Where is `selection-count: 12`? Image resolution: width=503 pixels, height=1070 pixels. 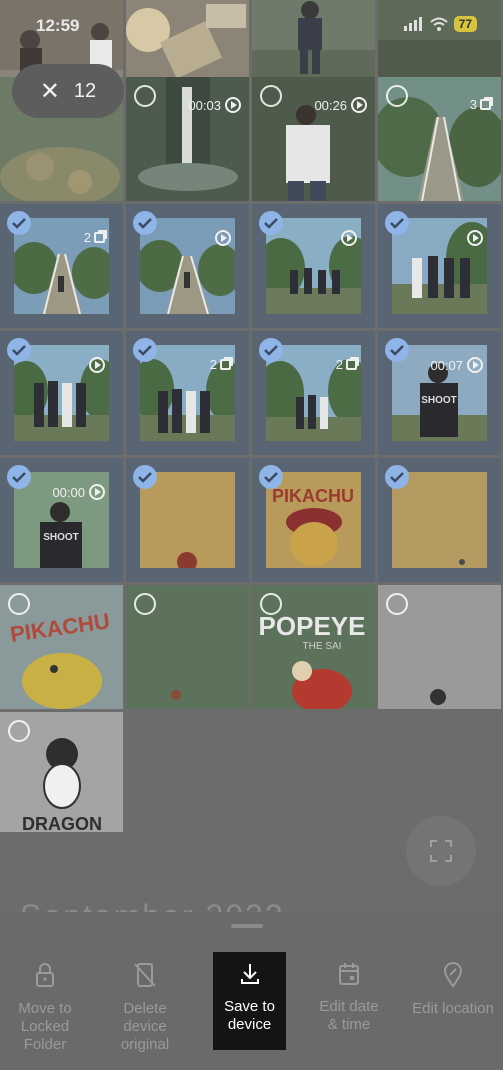
selection-count: 12 is located at coordinates (85, 90).